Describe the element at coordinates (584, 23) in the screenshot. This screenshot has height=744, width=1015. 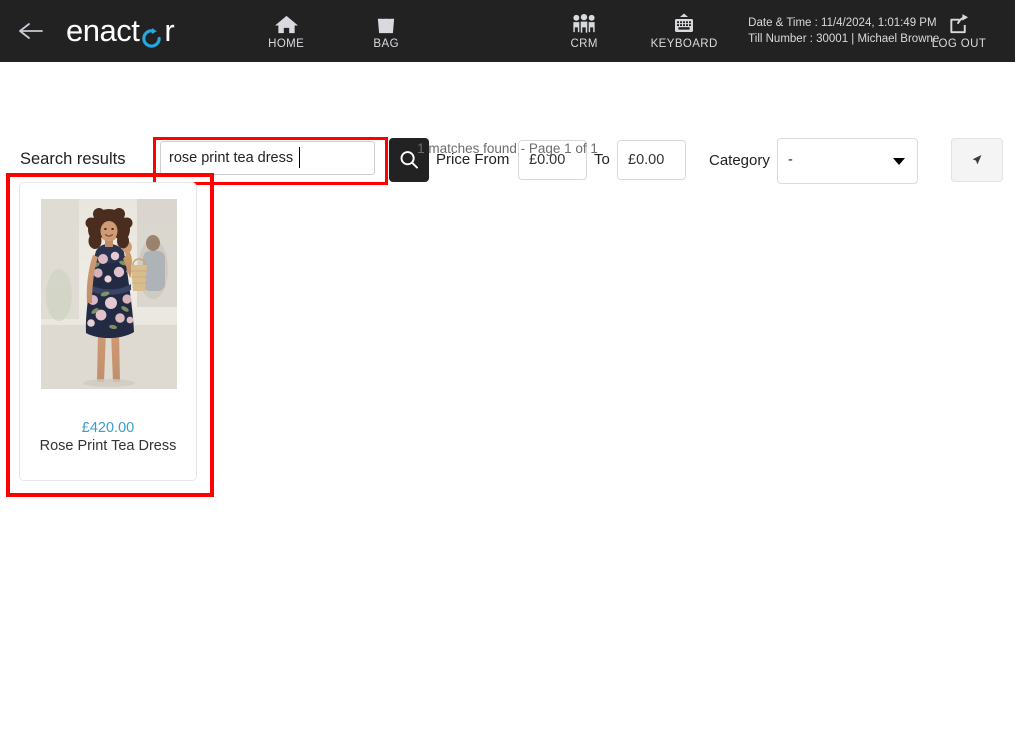
I see `people-icon` at that location.